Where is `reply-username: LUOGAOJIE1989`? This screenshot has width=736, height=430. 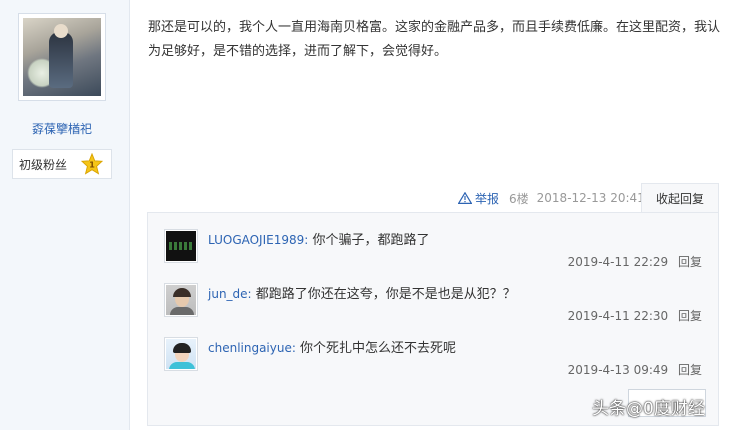 reply-username: LUOGAOJIE1989 is located at coordinates (256, 240).